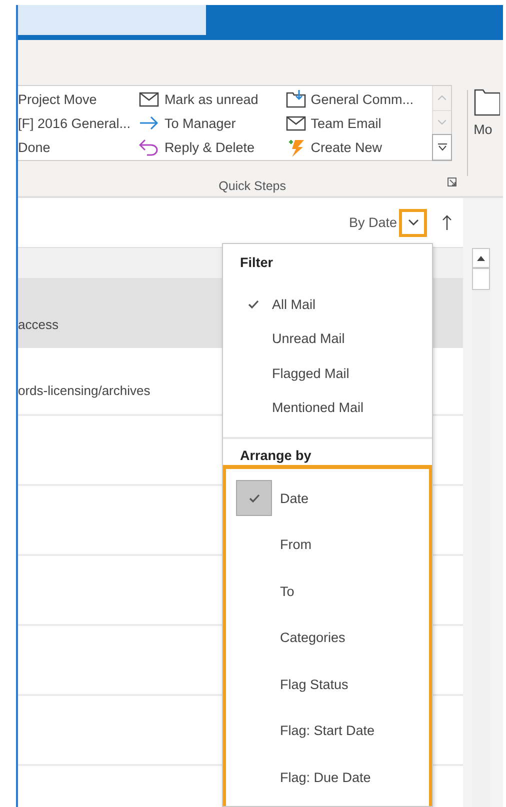 The image size is (506, 807). What do you see at coordinates (38, 324) in the screenshot?
I see `message-text: access` at bounding box center [38, 324].